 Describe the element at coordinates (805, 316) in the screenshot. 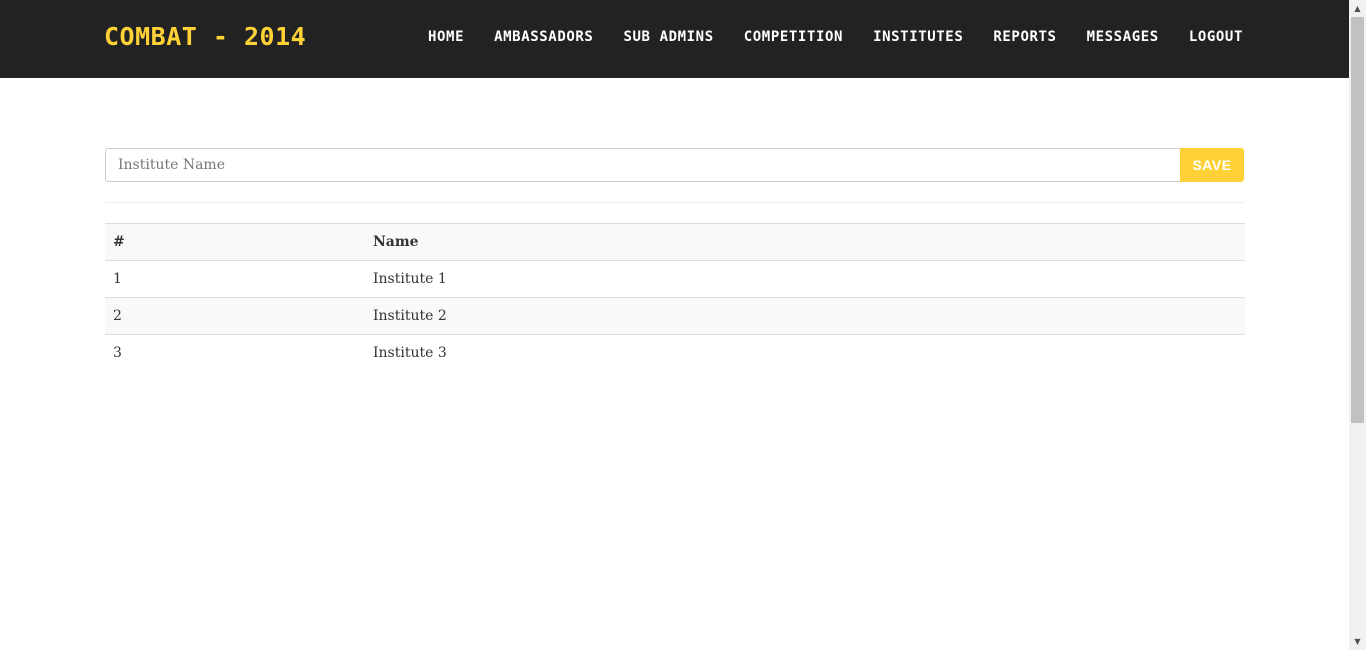

I see `cell-name: Institute 2` at that location.